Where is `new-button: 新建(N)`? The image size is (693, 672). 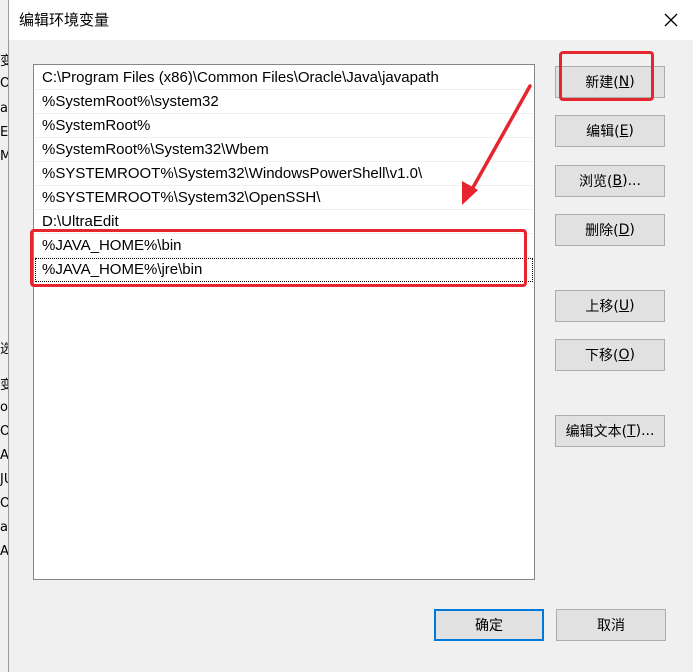
new-button: 新建(N) is located at coordinates (610, 82).